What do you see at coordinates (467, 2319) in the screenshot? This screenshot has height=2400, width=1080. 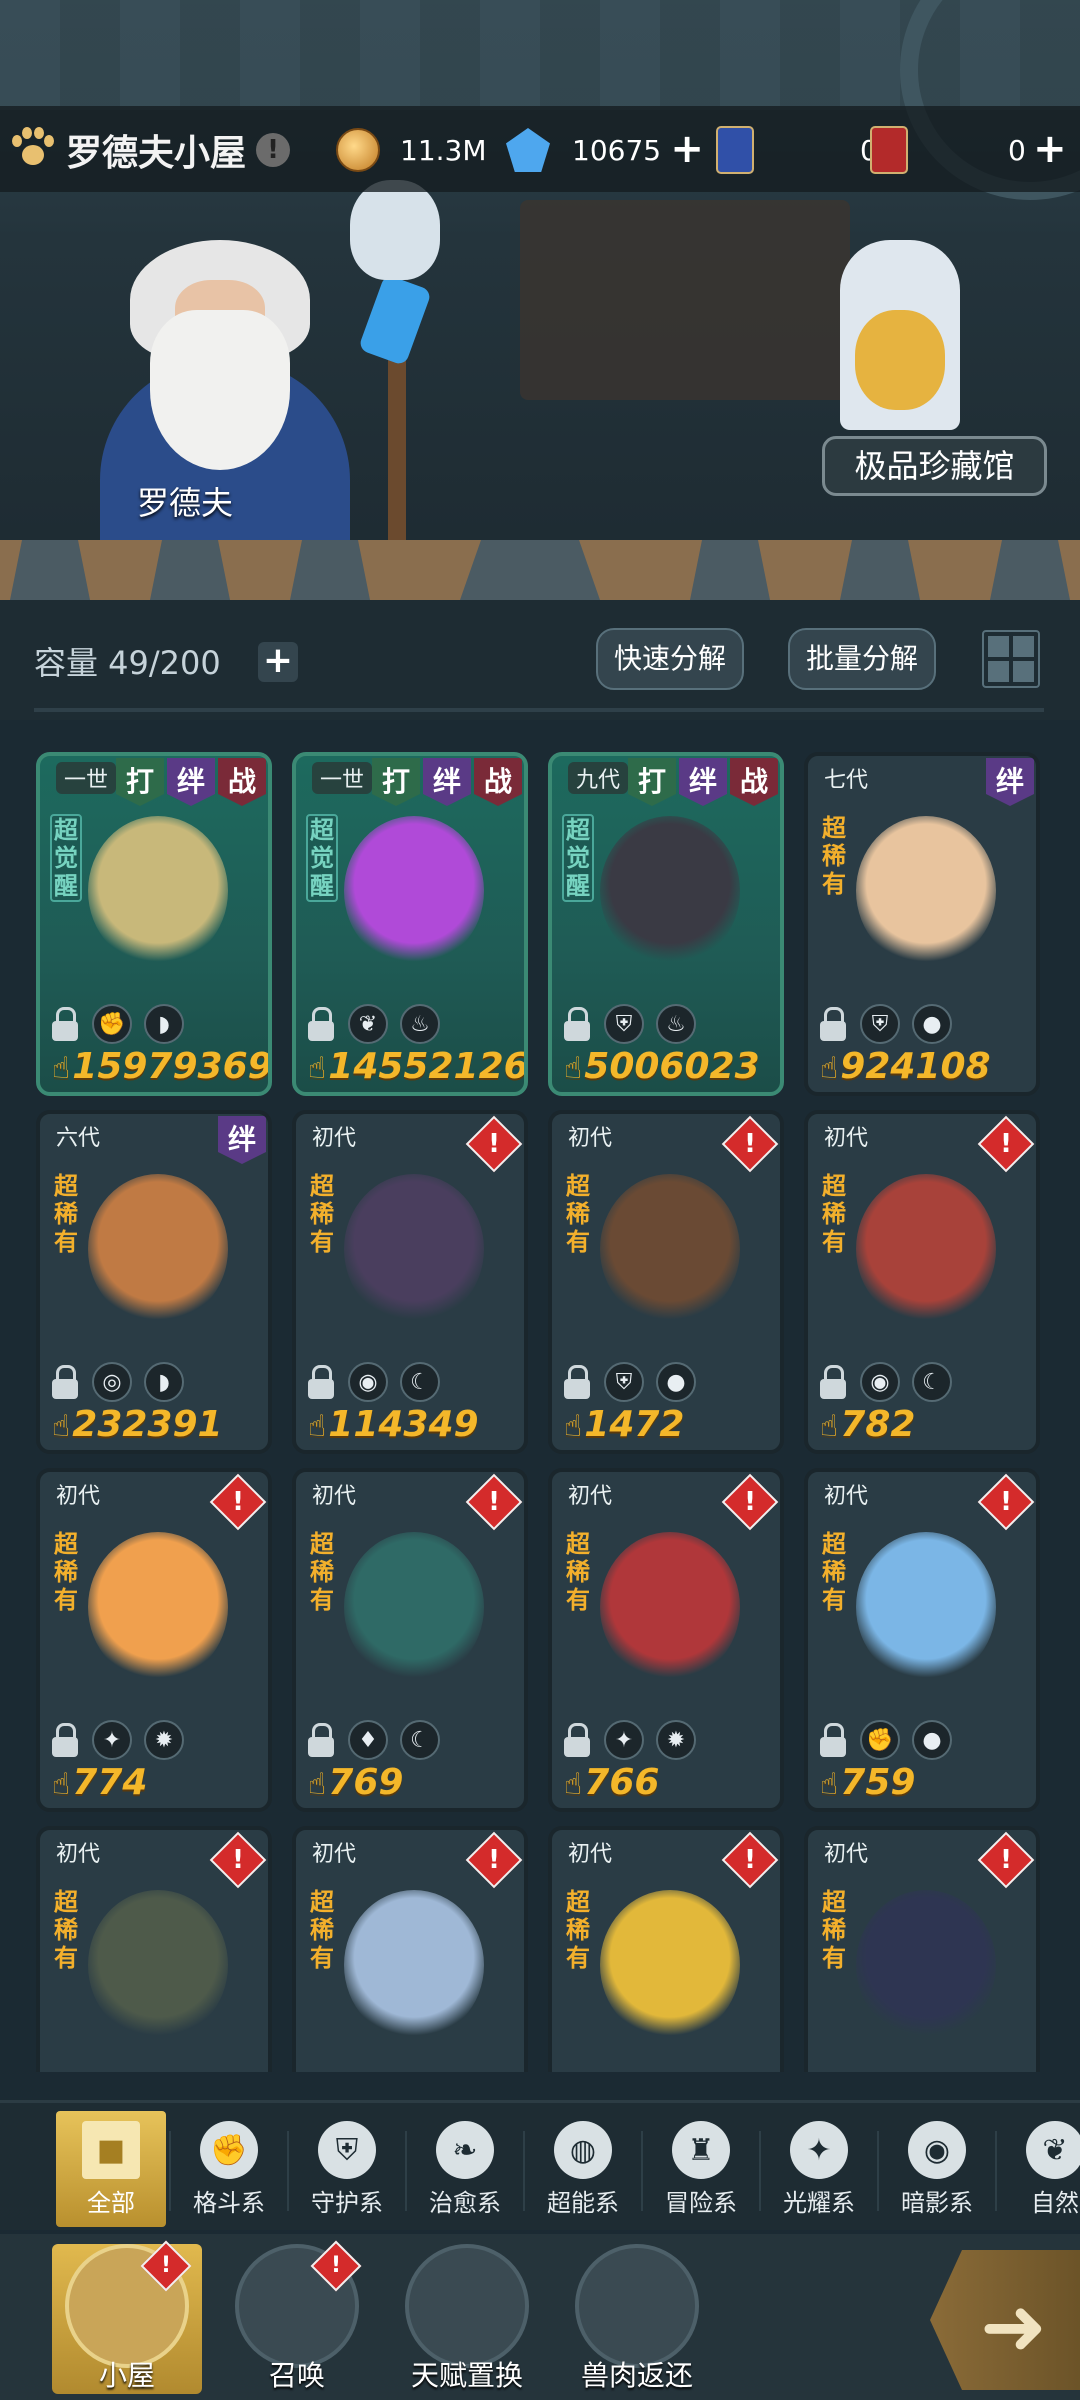 I see `nav-talent-swap: 天赋置换` at bounding box center [467, 2319].